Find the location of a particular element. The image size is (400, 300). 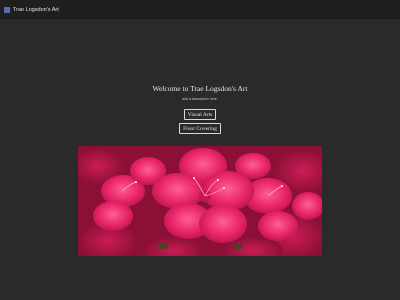

floor-covering-button: Floor Covering is located at coordinates (200, 128).